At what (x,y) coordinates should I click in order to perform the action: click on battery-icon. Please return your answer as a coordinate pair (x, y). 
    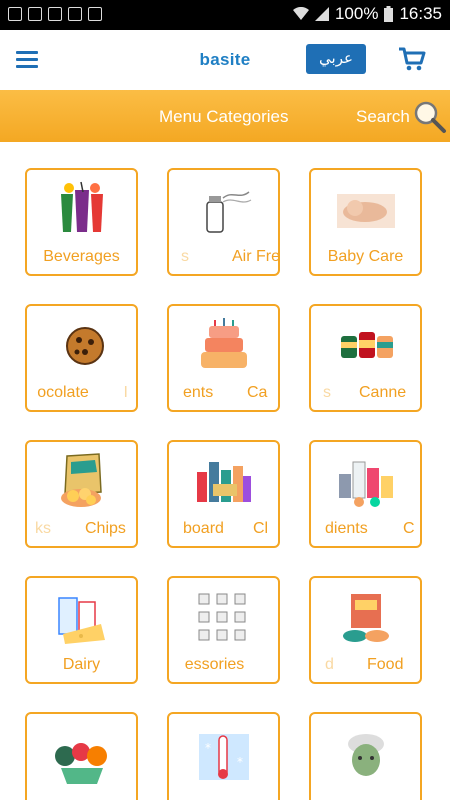
    Looking at the image, I should click on (389, 14).